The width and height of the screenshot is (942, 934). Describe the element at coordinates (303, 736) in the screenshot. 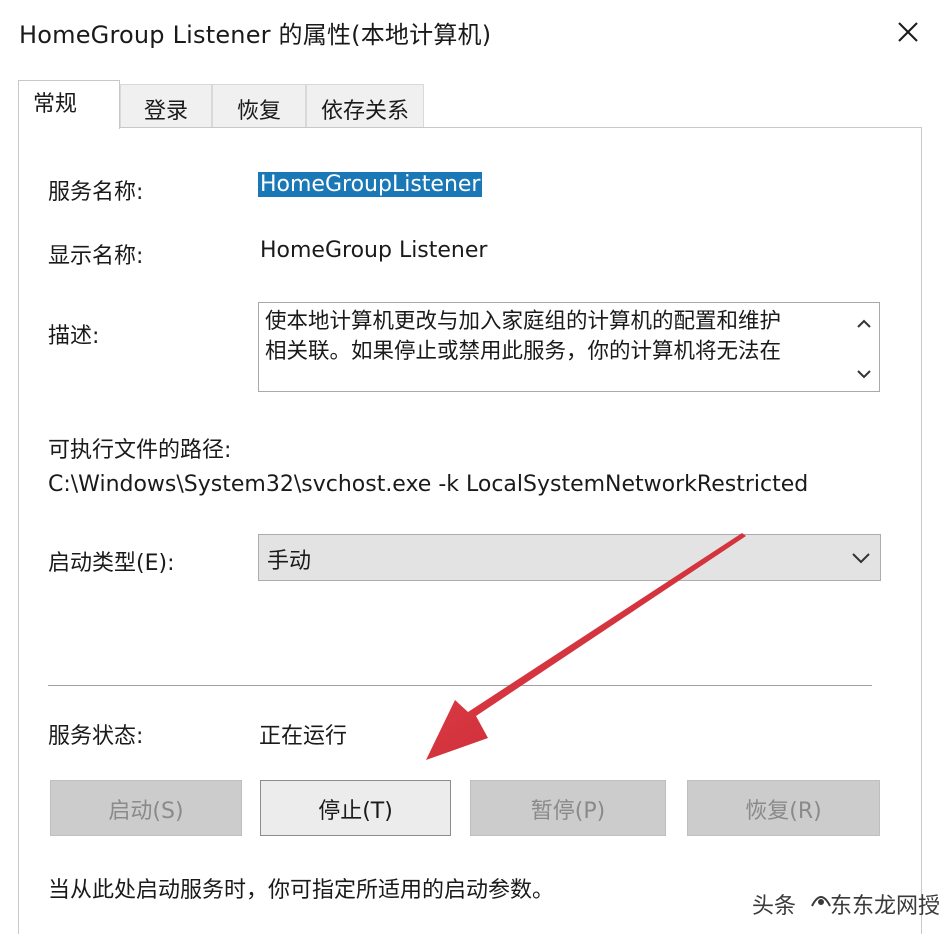

I see `service-status-value: 正在运行` at that location.